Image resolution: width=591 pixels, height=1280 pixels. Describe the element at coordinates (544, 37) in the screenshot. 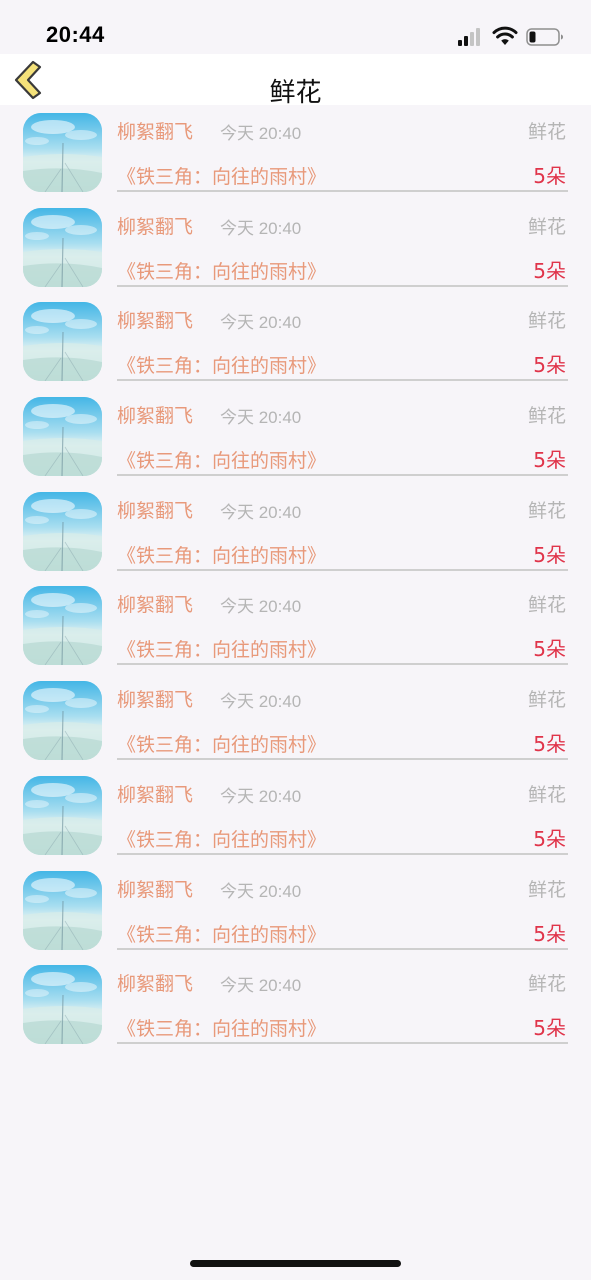

I see `battery-icon` at that location.